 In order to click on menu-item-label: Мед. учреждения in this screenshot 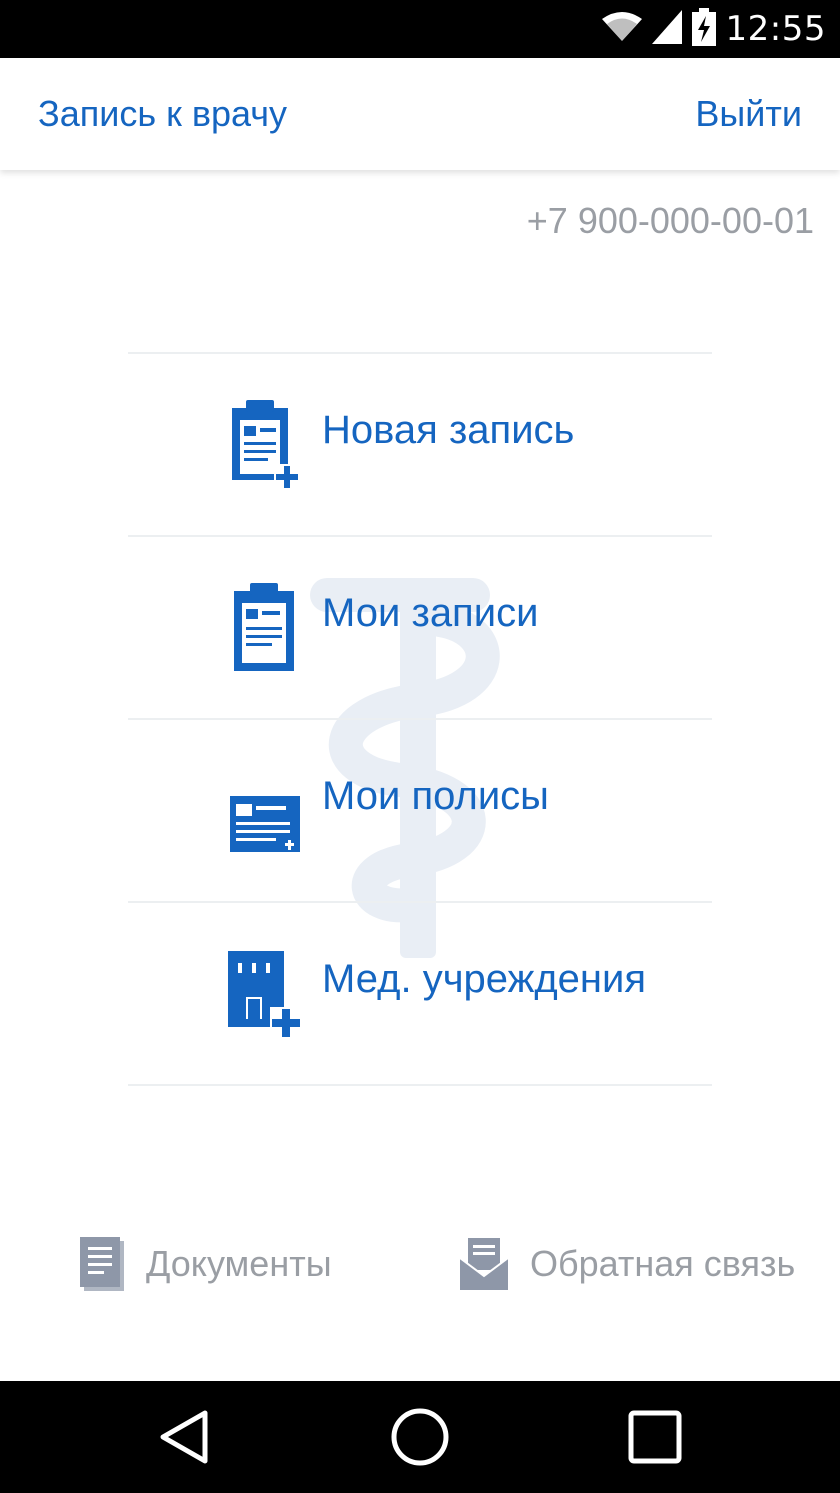, I will do `click(484, 979)`.